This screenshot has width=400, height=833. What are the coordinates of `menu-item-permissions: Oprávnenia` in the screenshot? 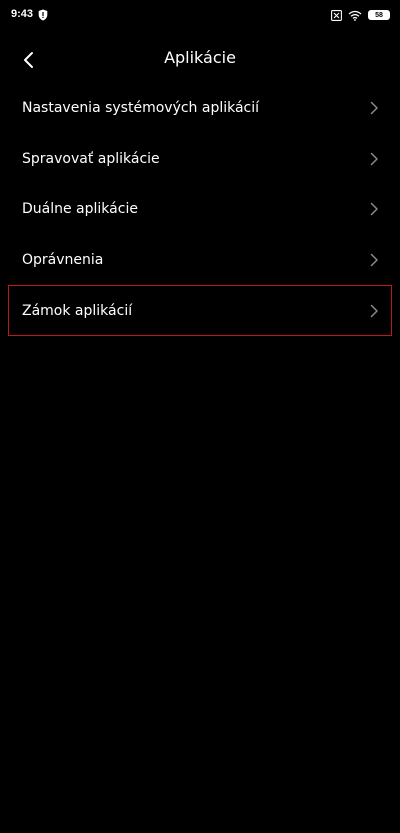 It's located at (200, 260).